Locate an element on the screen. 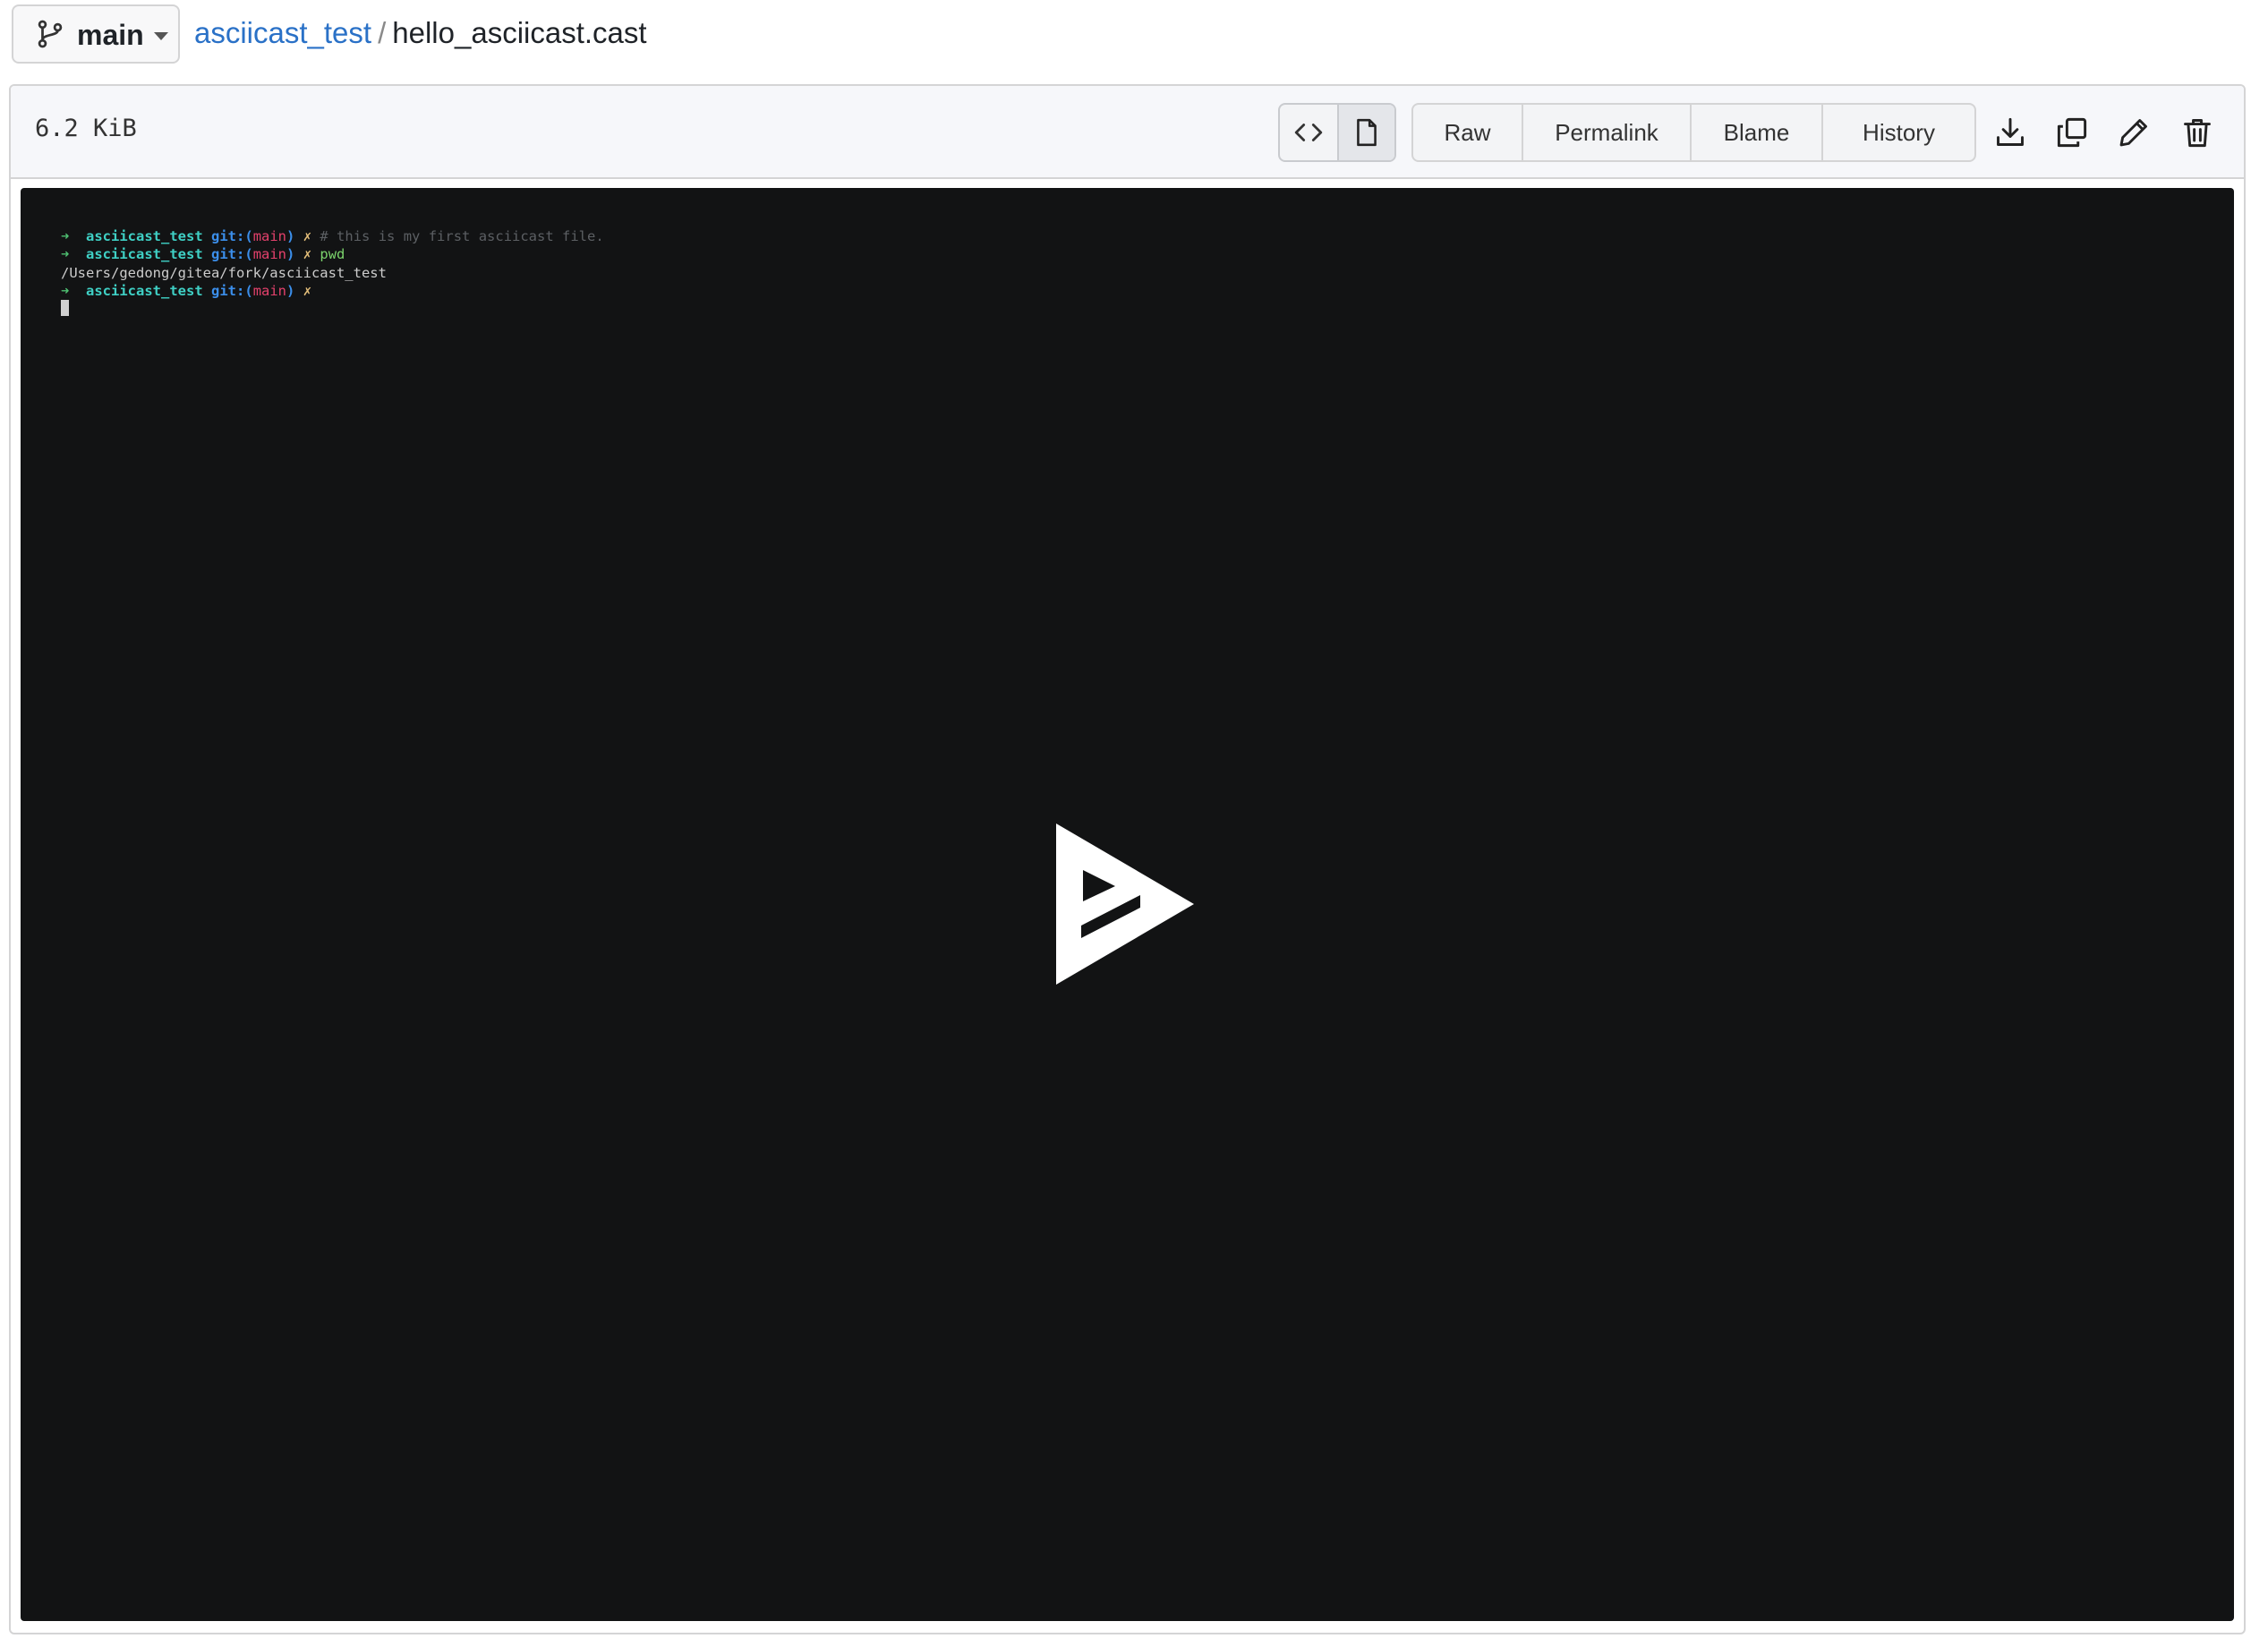  download-icon is located at coordinates (2011, 131).